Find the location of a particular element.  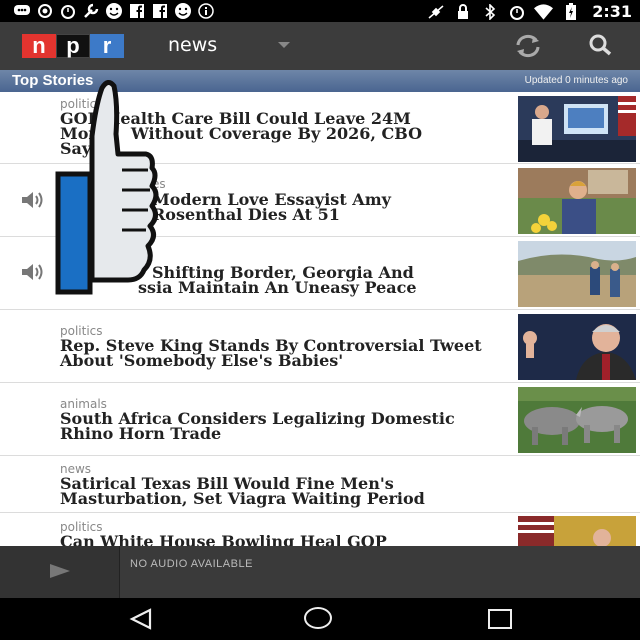

message-icon is located at coordinates (21, 11).